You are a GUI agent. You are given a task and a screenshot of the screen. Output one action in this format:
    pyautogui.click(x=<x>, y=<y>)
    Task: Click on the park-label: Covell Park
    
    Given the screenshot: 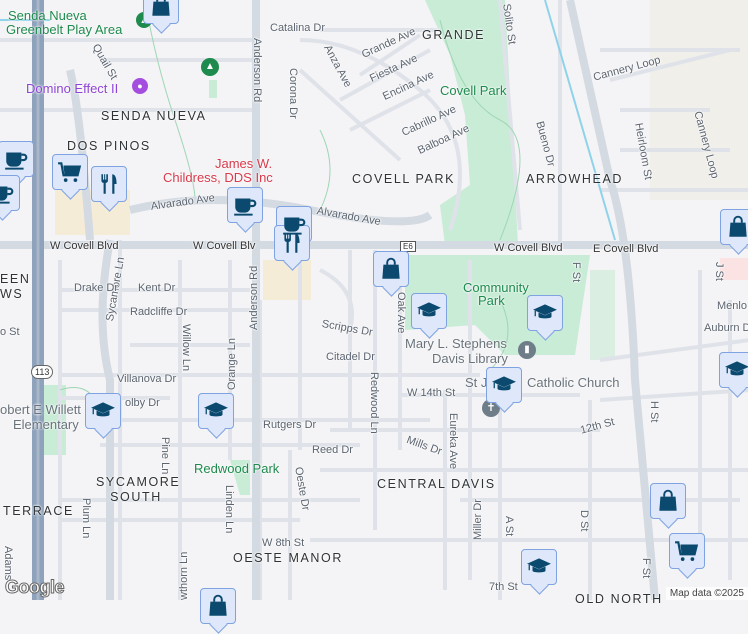 What is the action you would take?
    pyautogui.click(x=473, y=91)
    